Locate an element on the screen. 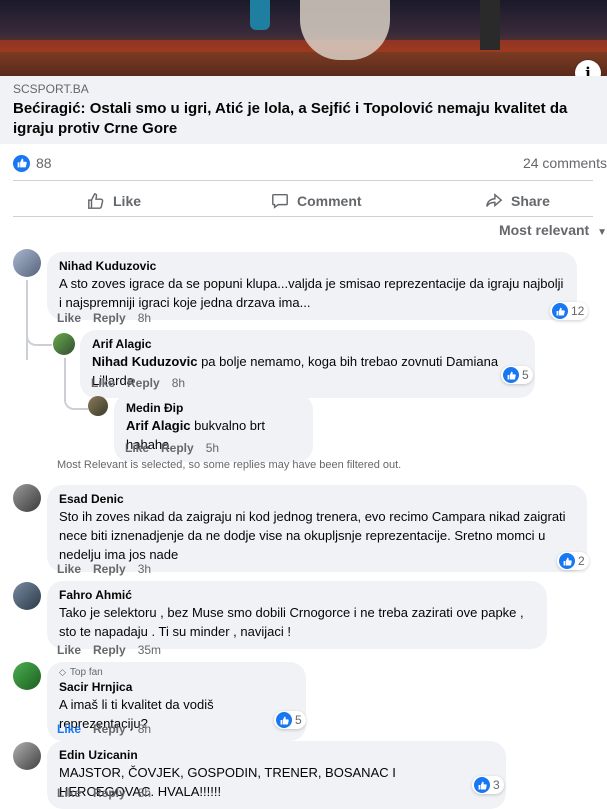 This screenshot has width=607, height=809. comment-author: Sacir Hrnjica is located at coordinates (176, 687).